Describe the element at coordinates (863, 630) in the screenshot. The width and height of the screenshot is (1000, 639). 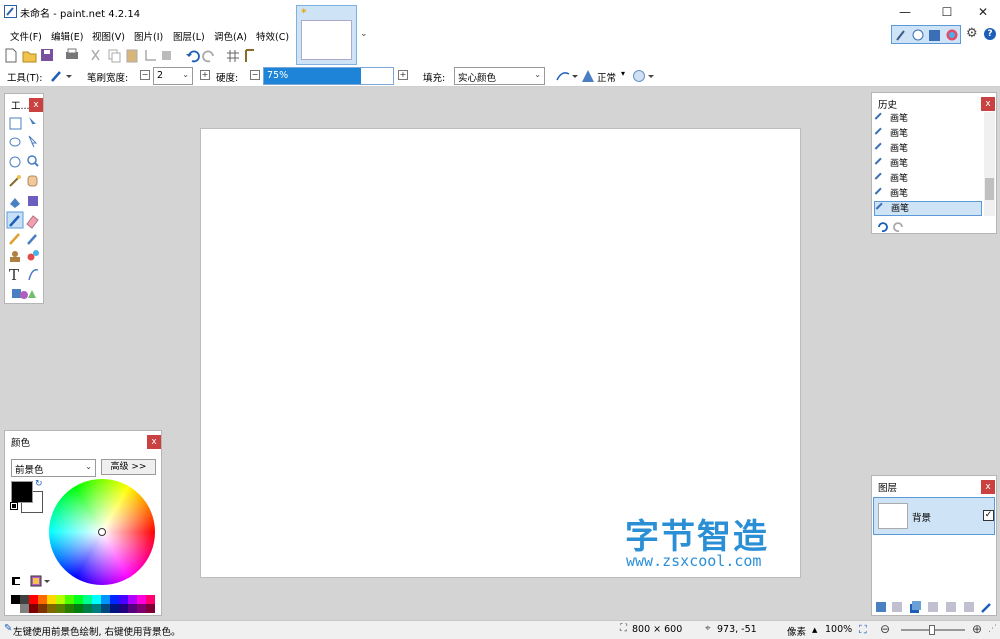
I see `zoom-to-window-icon: ⛶` at that location.